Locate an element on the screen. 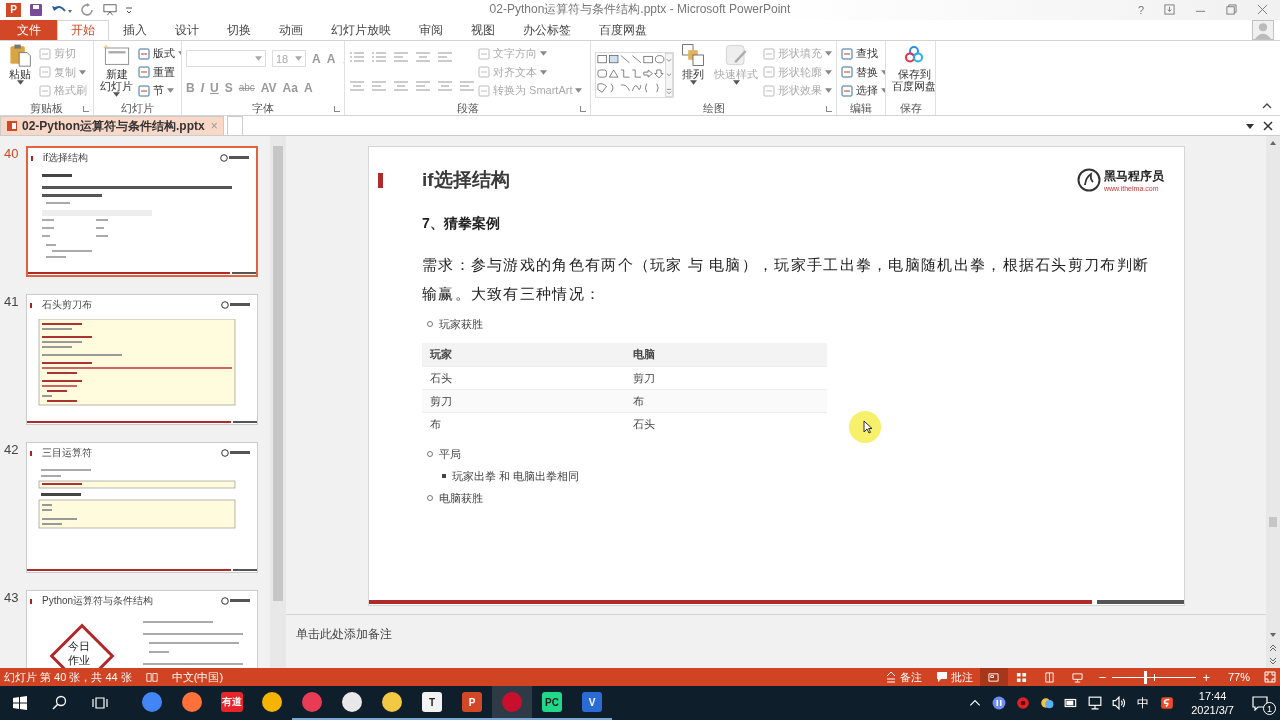 The image size is (1280, 720). pause-icon is located at coordinates (999, 703).